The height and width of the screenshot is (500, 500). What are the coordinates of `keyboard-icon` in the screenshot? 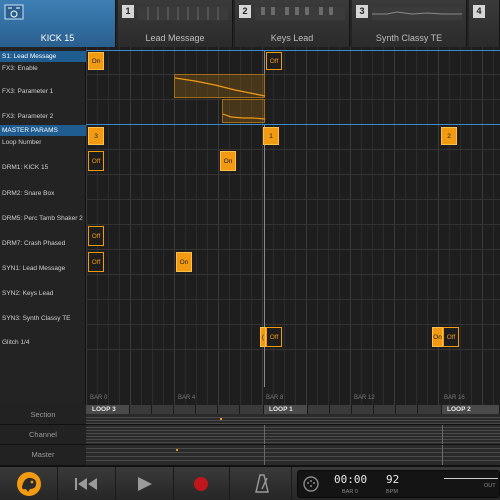 It's located at (183, 13).